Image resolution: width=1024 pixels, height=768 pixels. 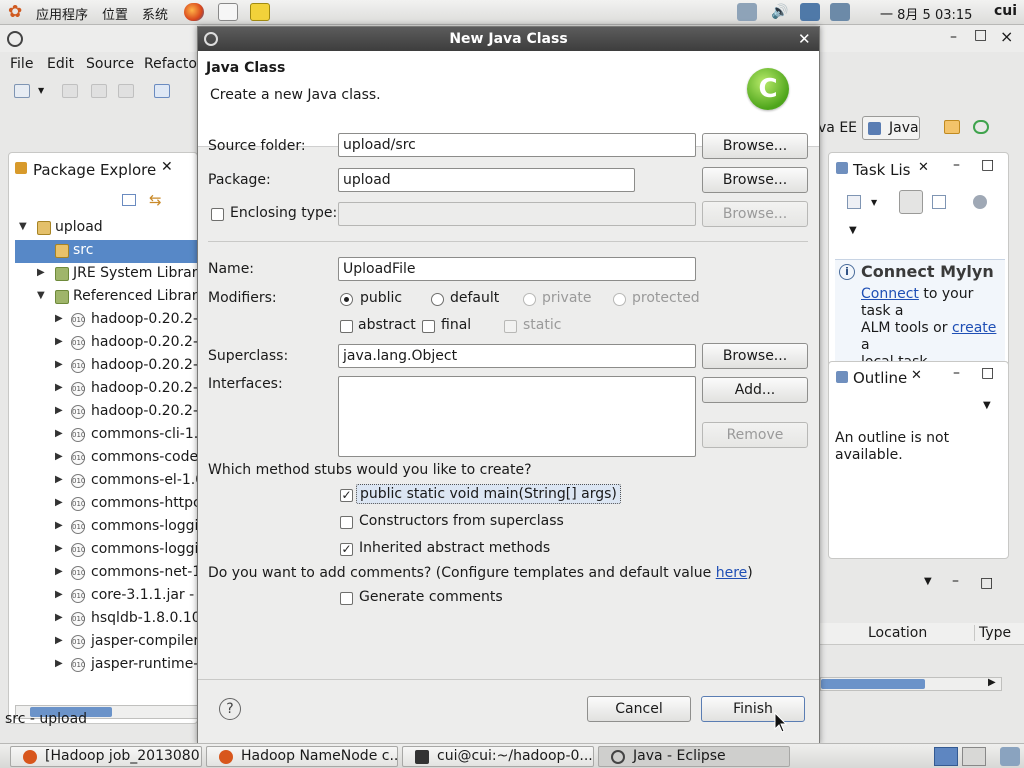 I want to click on minimize-icon: –, so click(x=953, y=37).